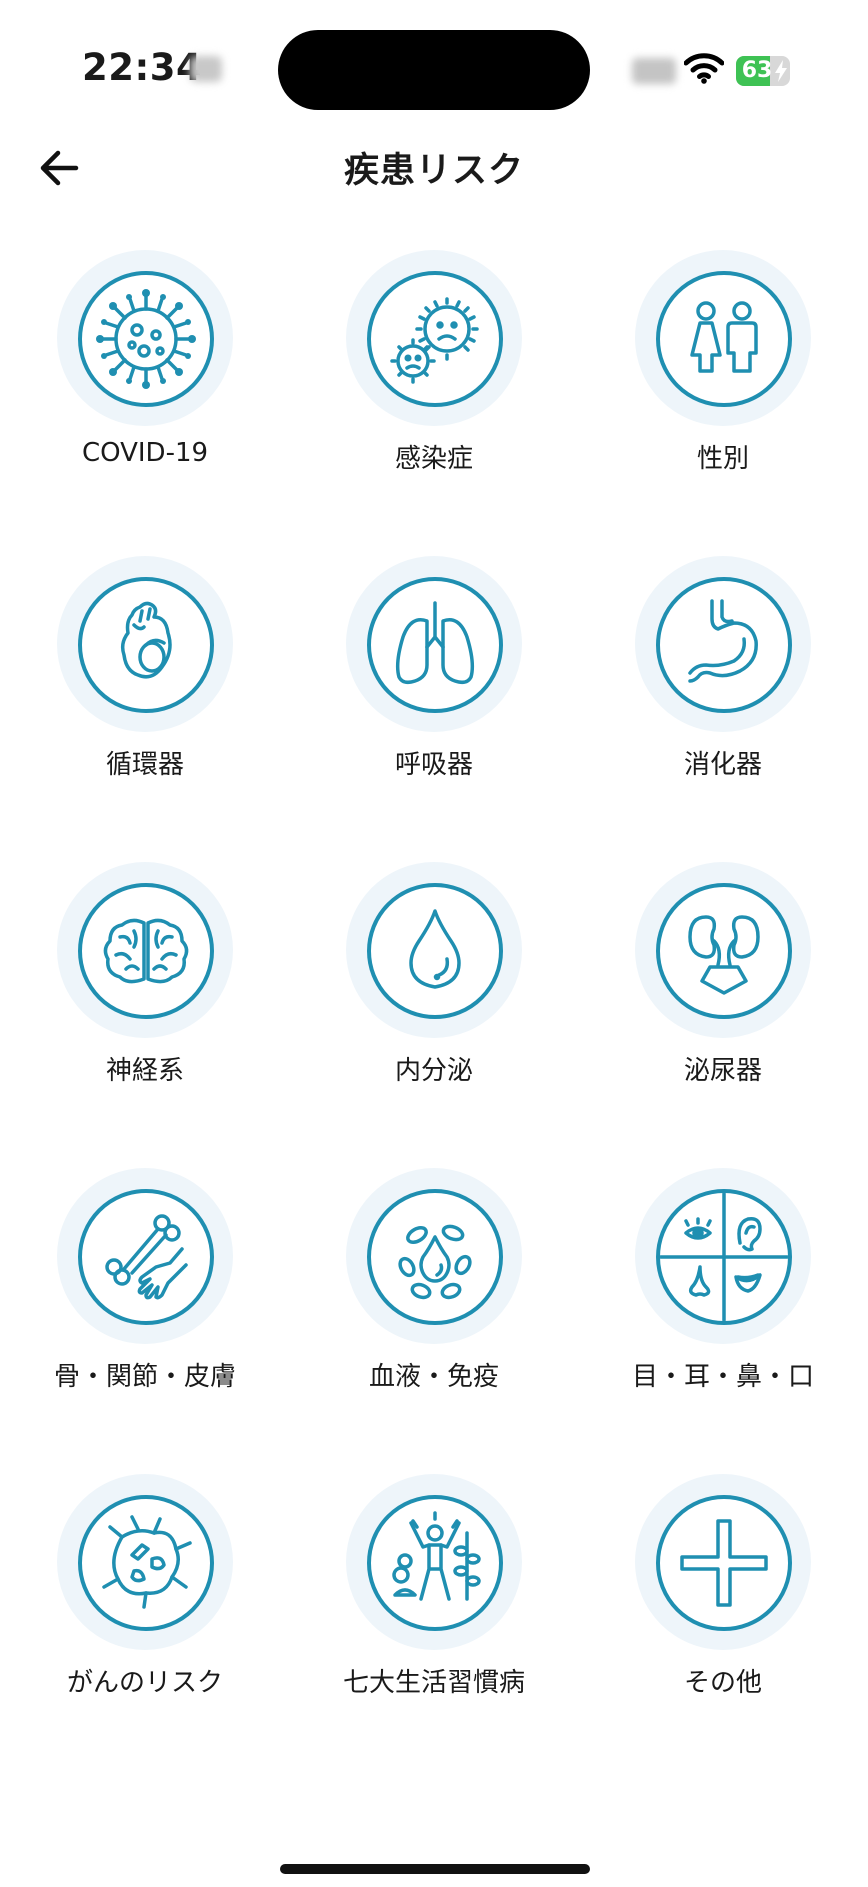 Image resolution: width=868 pixels, height=1887 pixels. I want to click on category-label: 消化器, so click(722, 765).